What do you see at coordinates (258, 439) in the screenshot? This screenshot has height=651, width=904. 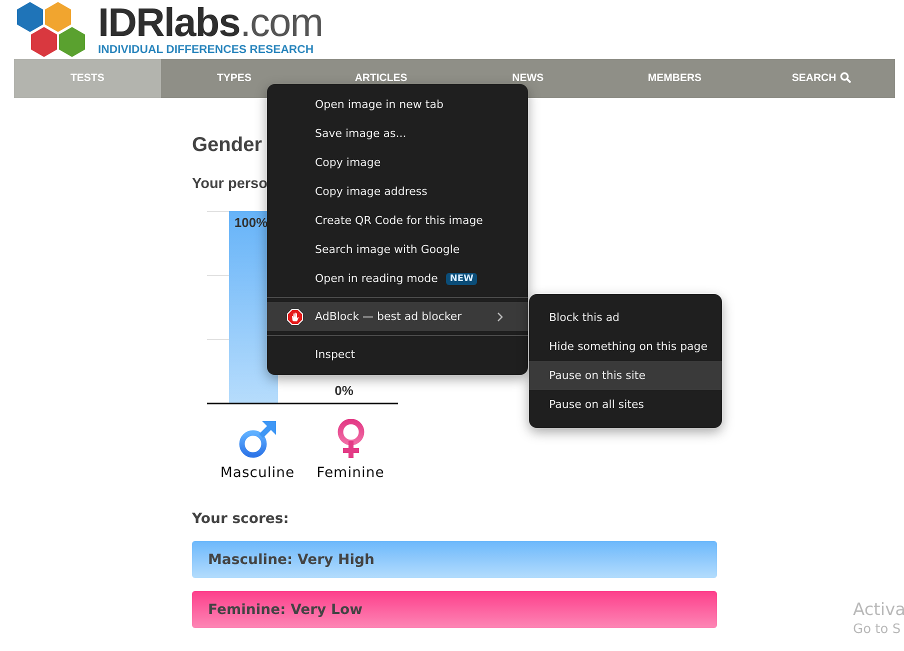 I see `male-symbol-icon` at bounding box center [258, 439].